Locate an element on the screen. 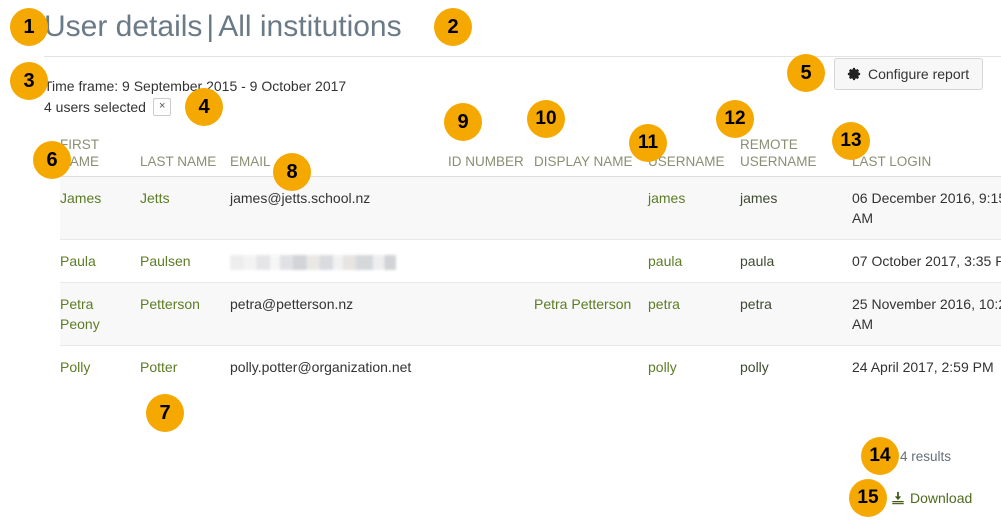 This screenshot has height=527, width=1001. selection-summary: 4 users selected × is located at coordinates (108, 107).